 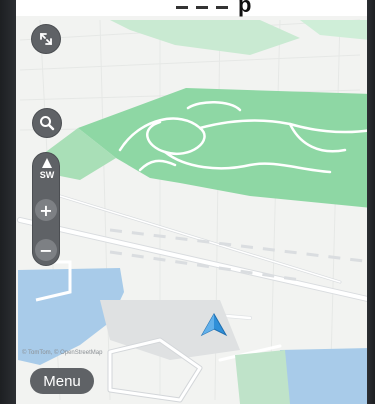 I want to click on zoom-in-button: +, so click(x=46, y=210).